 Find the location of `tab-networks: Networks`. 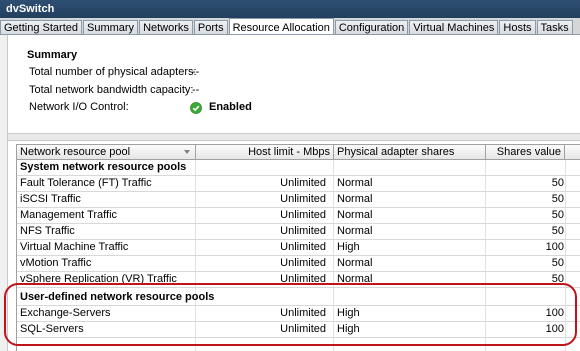

tab-networks: Networks is located at coordinates (166, 27).